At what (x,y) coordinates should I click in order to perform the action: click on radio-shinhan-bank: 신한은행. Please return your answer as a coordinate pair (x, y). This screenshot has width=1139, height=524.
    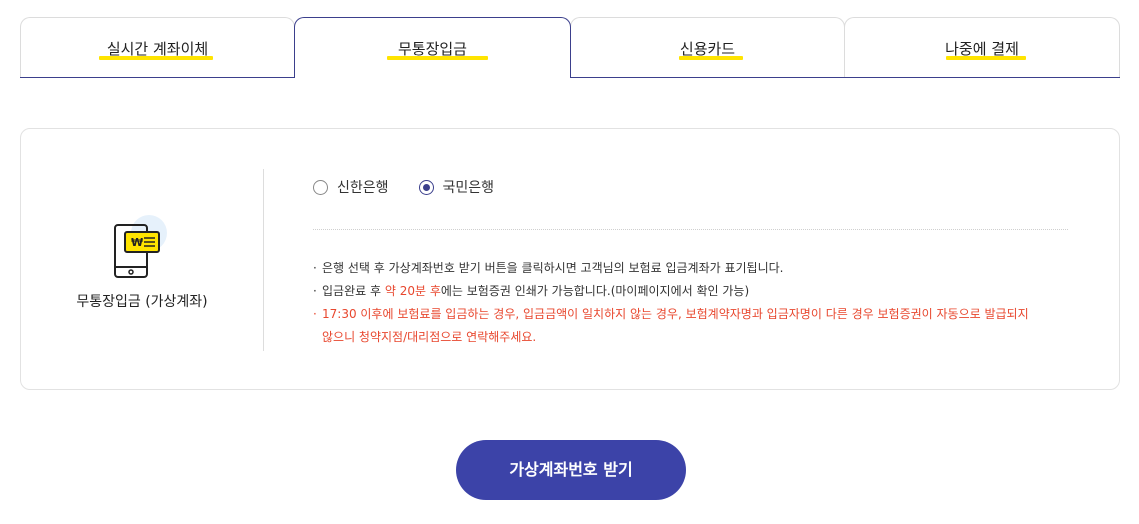
    Looking at the image, I should click on (351, 187).